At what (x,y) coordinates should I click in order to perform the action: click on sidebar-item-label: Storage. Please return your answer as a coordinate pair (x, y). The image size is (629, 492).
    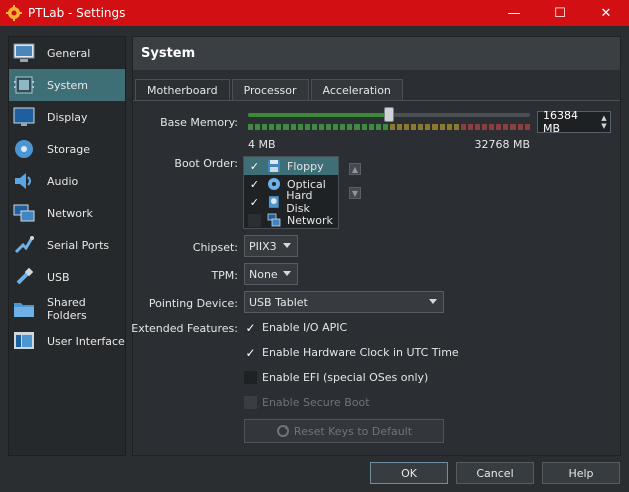
    Looking at the image, I should click on (69, 149).